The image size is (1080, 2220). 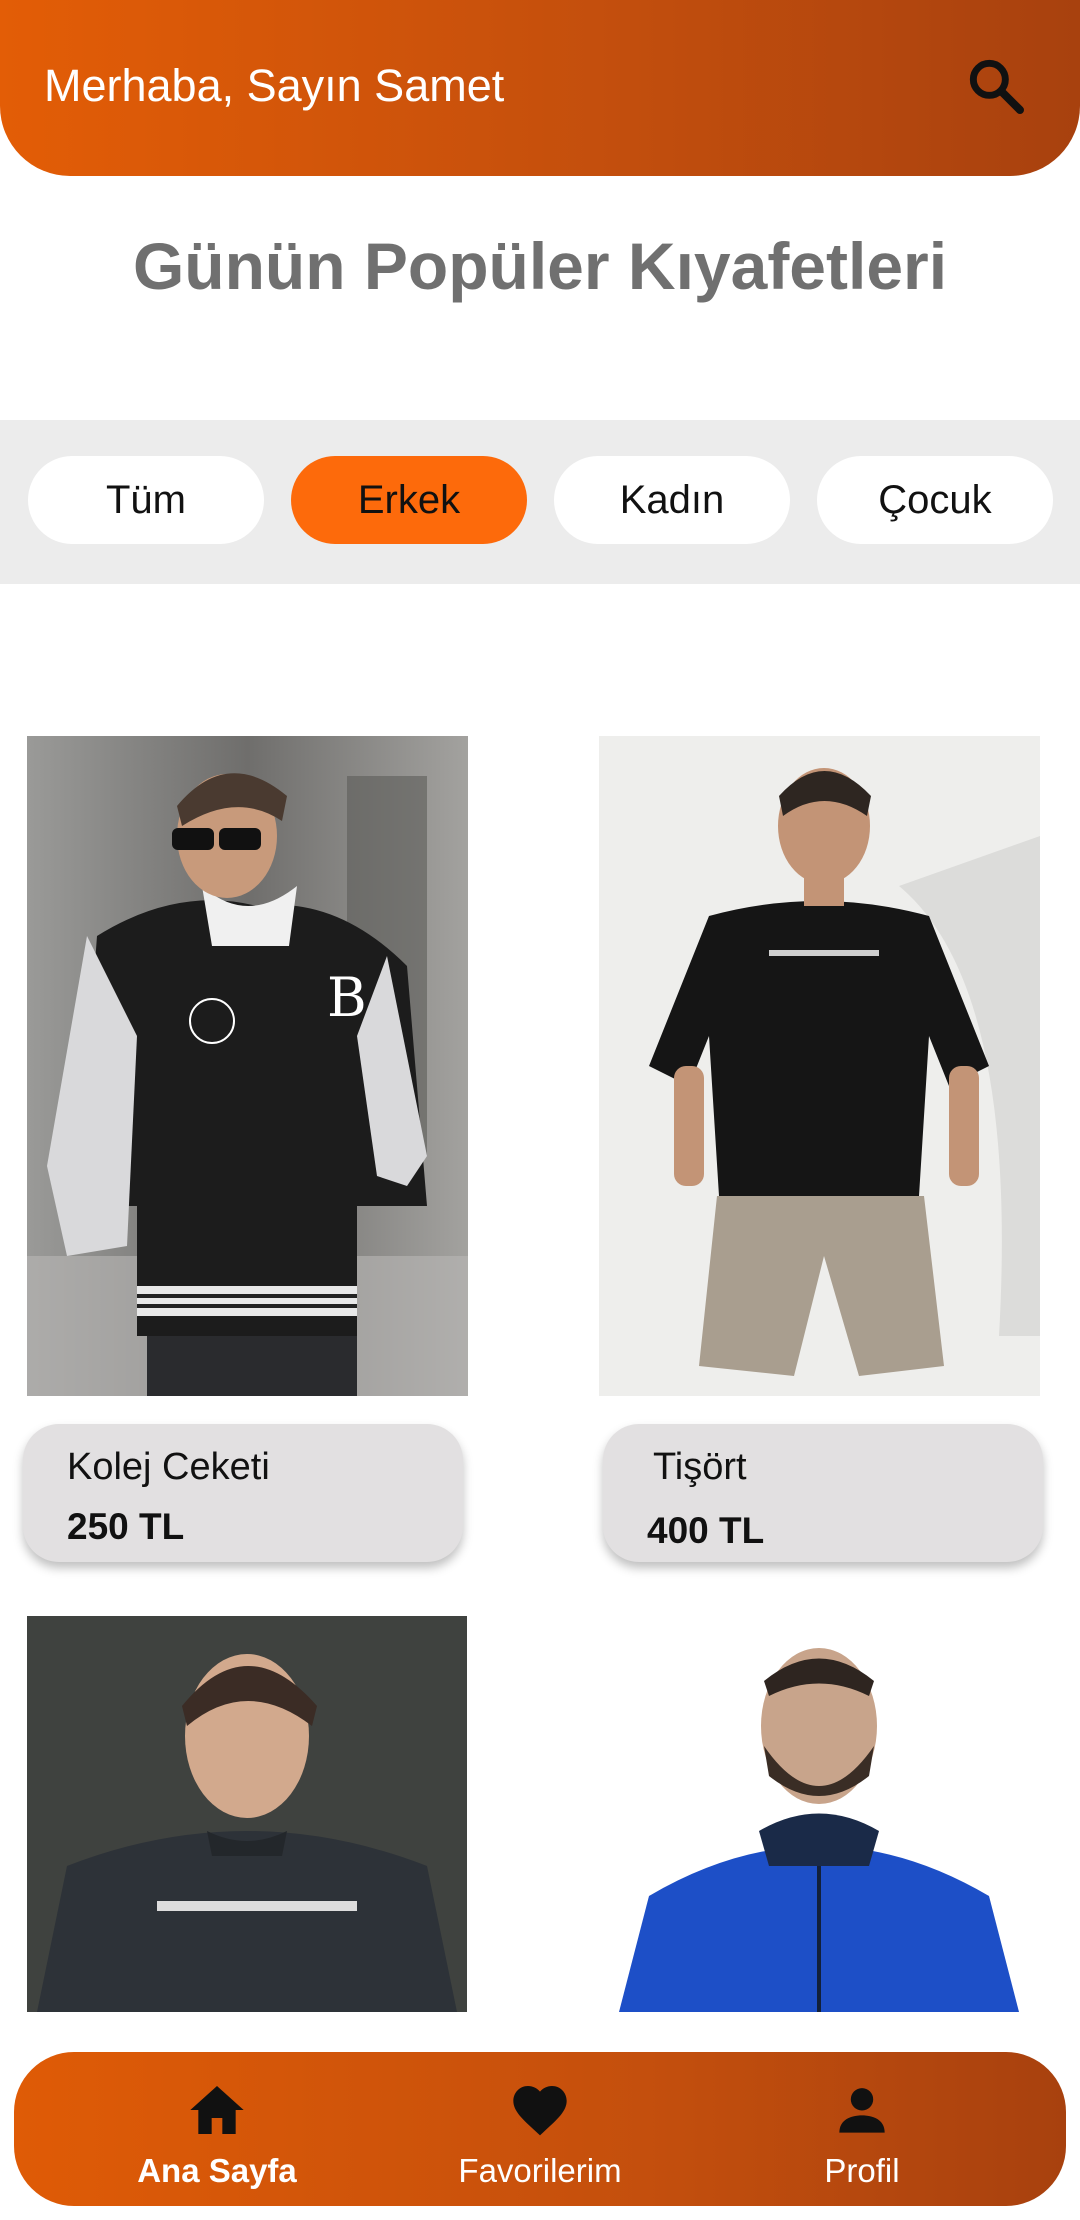 I want to click on product-name: Tişört, so click(x=700, y=1467).